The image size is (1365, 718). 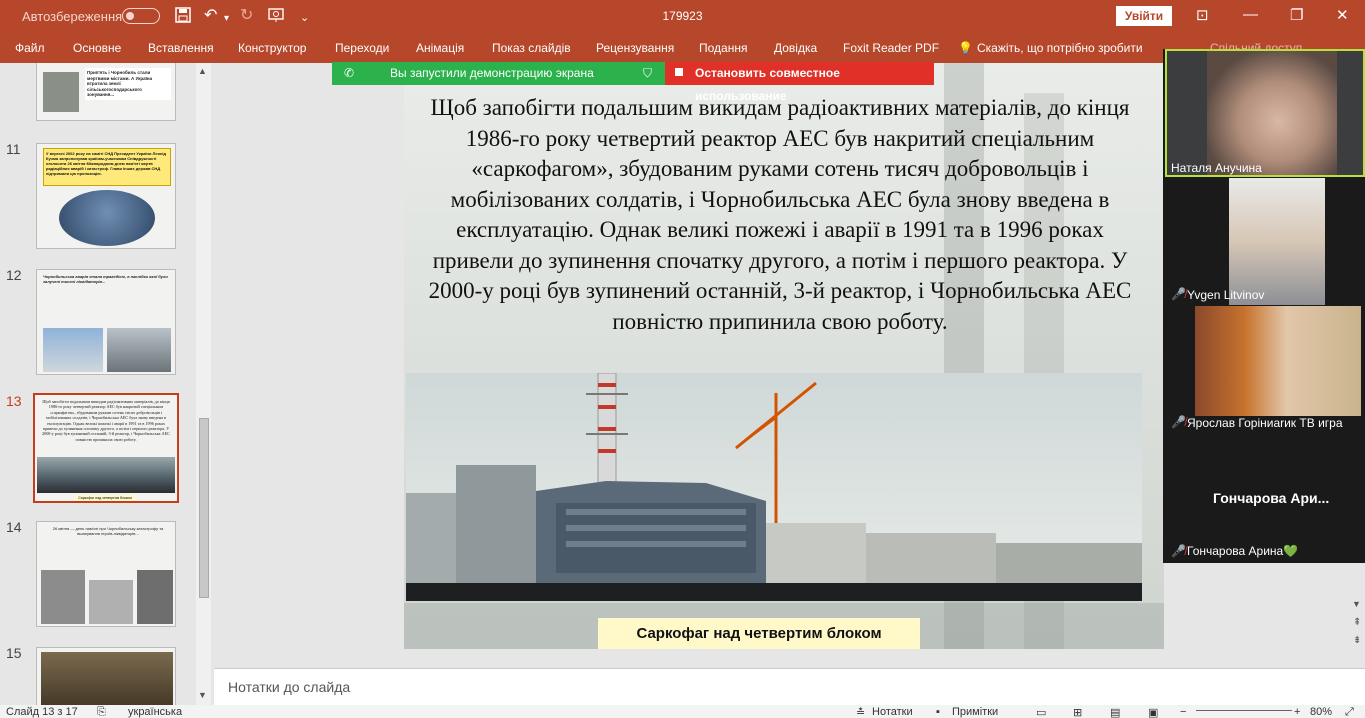 What do you see at coordinates (42, 712) in the screenshot?
I see `slide-counter: Слайд 13 з 17` at bounding box center [42, 712].